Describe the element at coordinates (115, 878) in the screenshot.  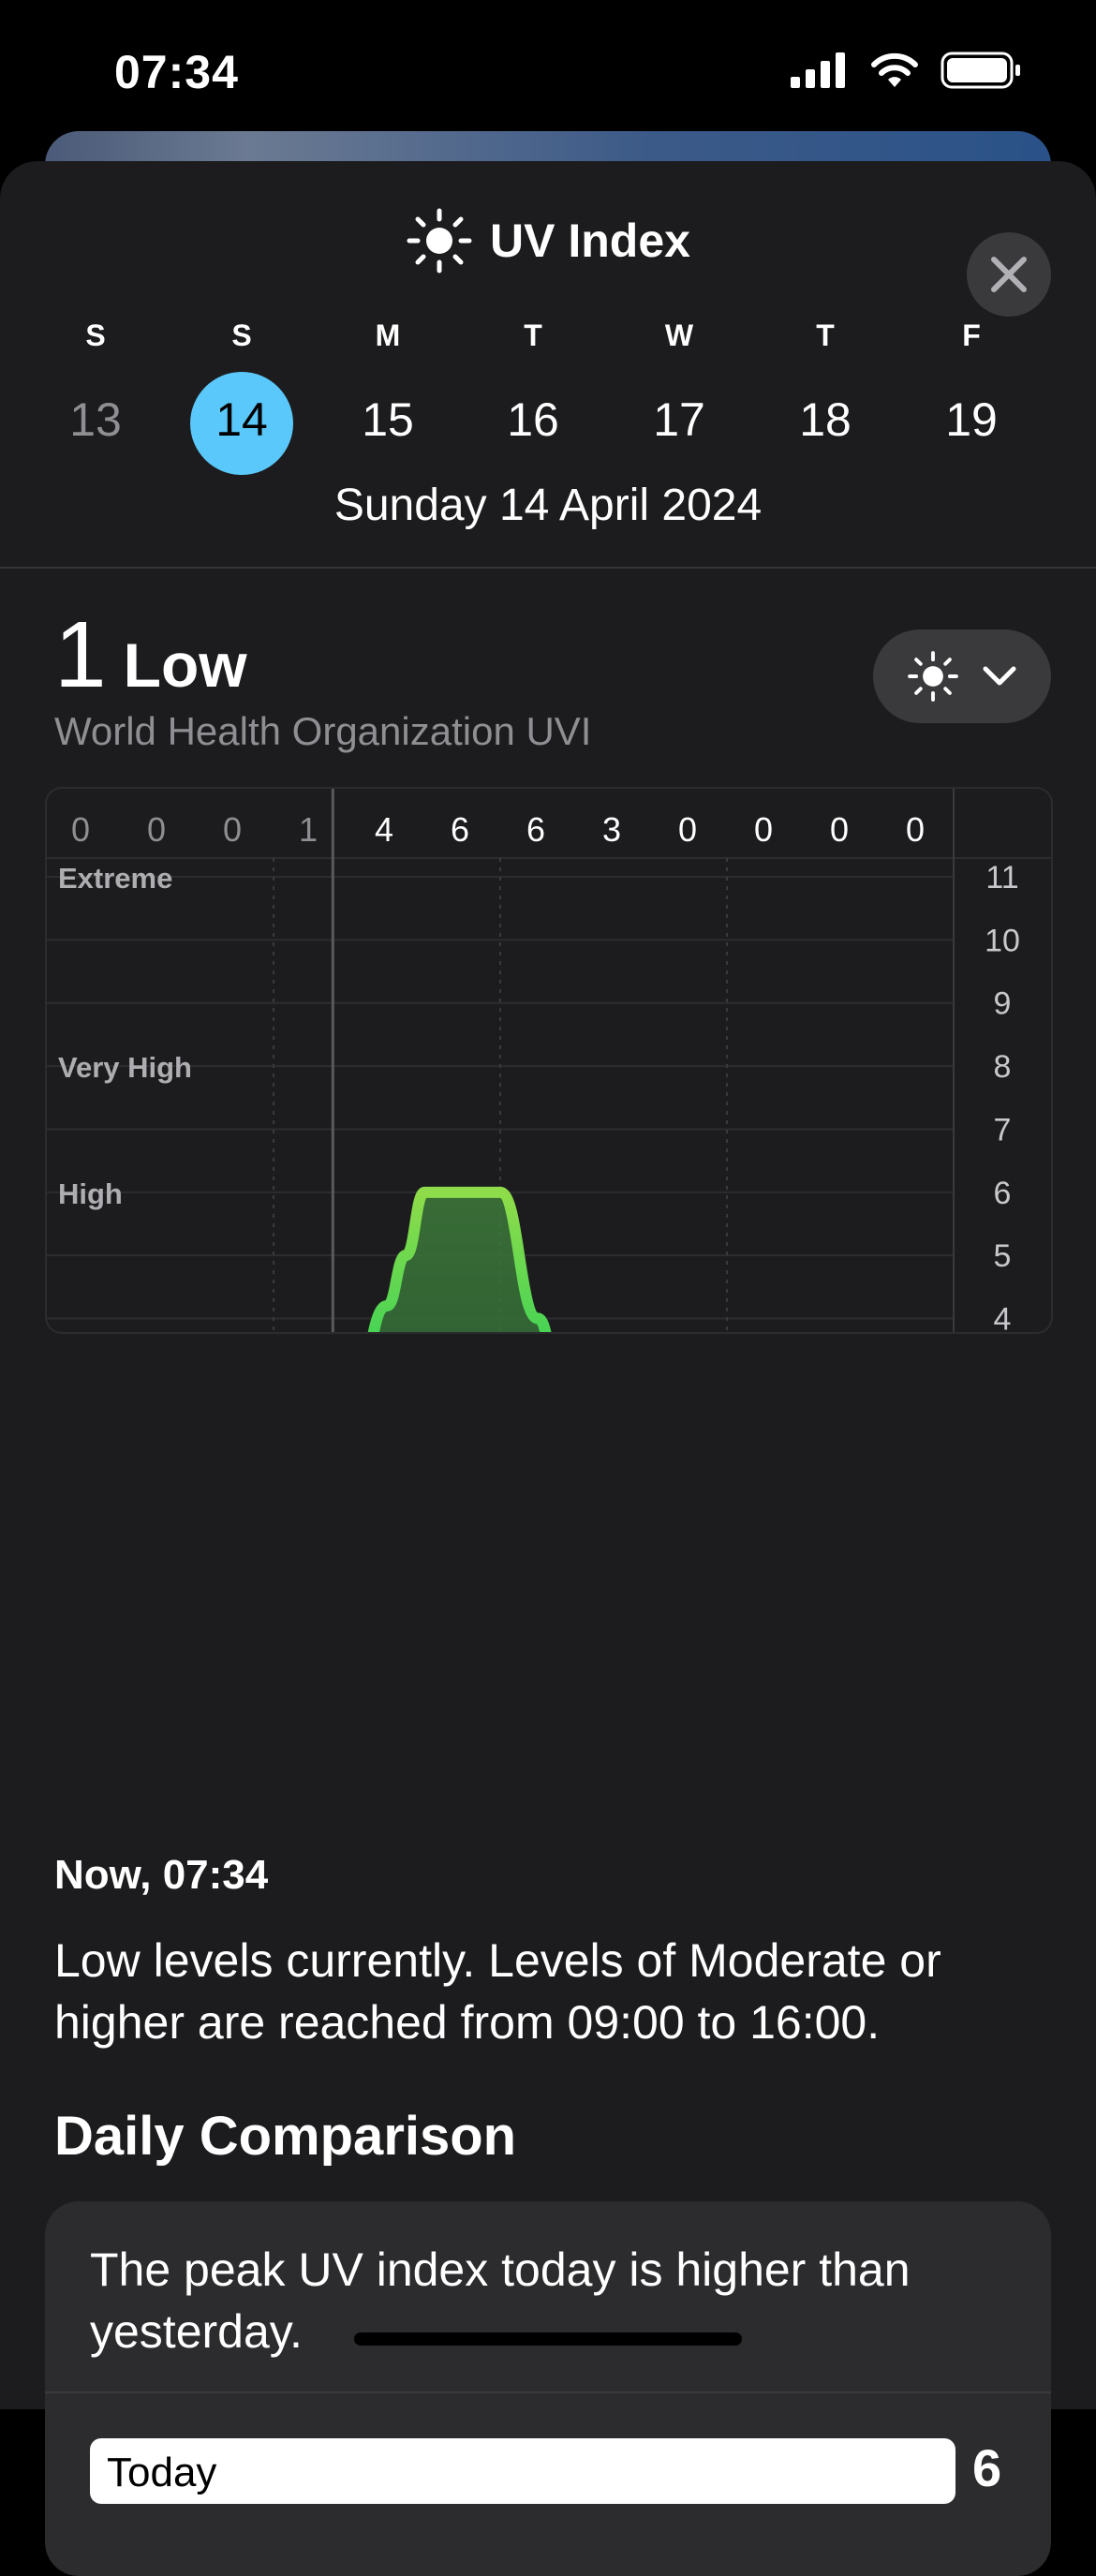
I see `uv-category-label: Extreme` at that location.